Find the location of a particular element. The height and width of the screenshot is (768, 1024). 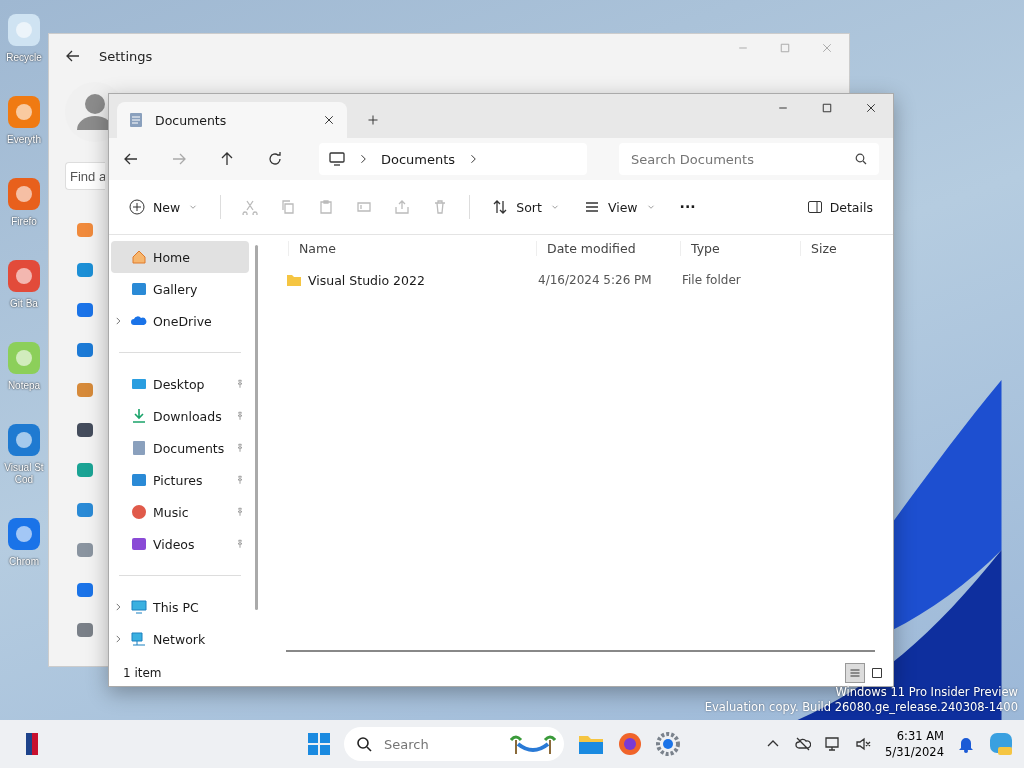

search-field: Search Documents is located at coordinates (749, 159).